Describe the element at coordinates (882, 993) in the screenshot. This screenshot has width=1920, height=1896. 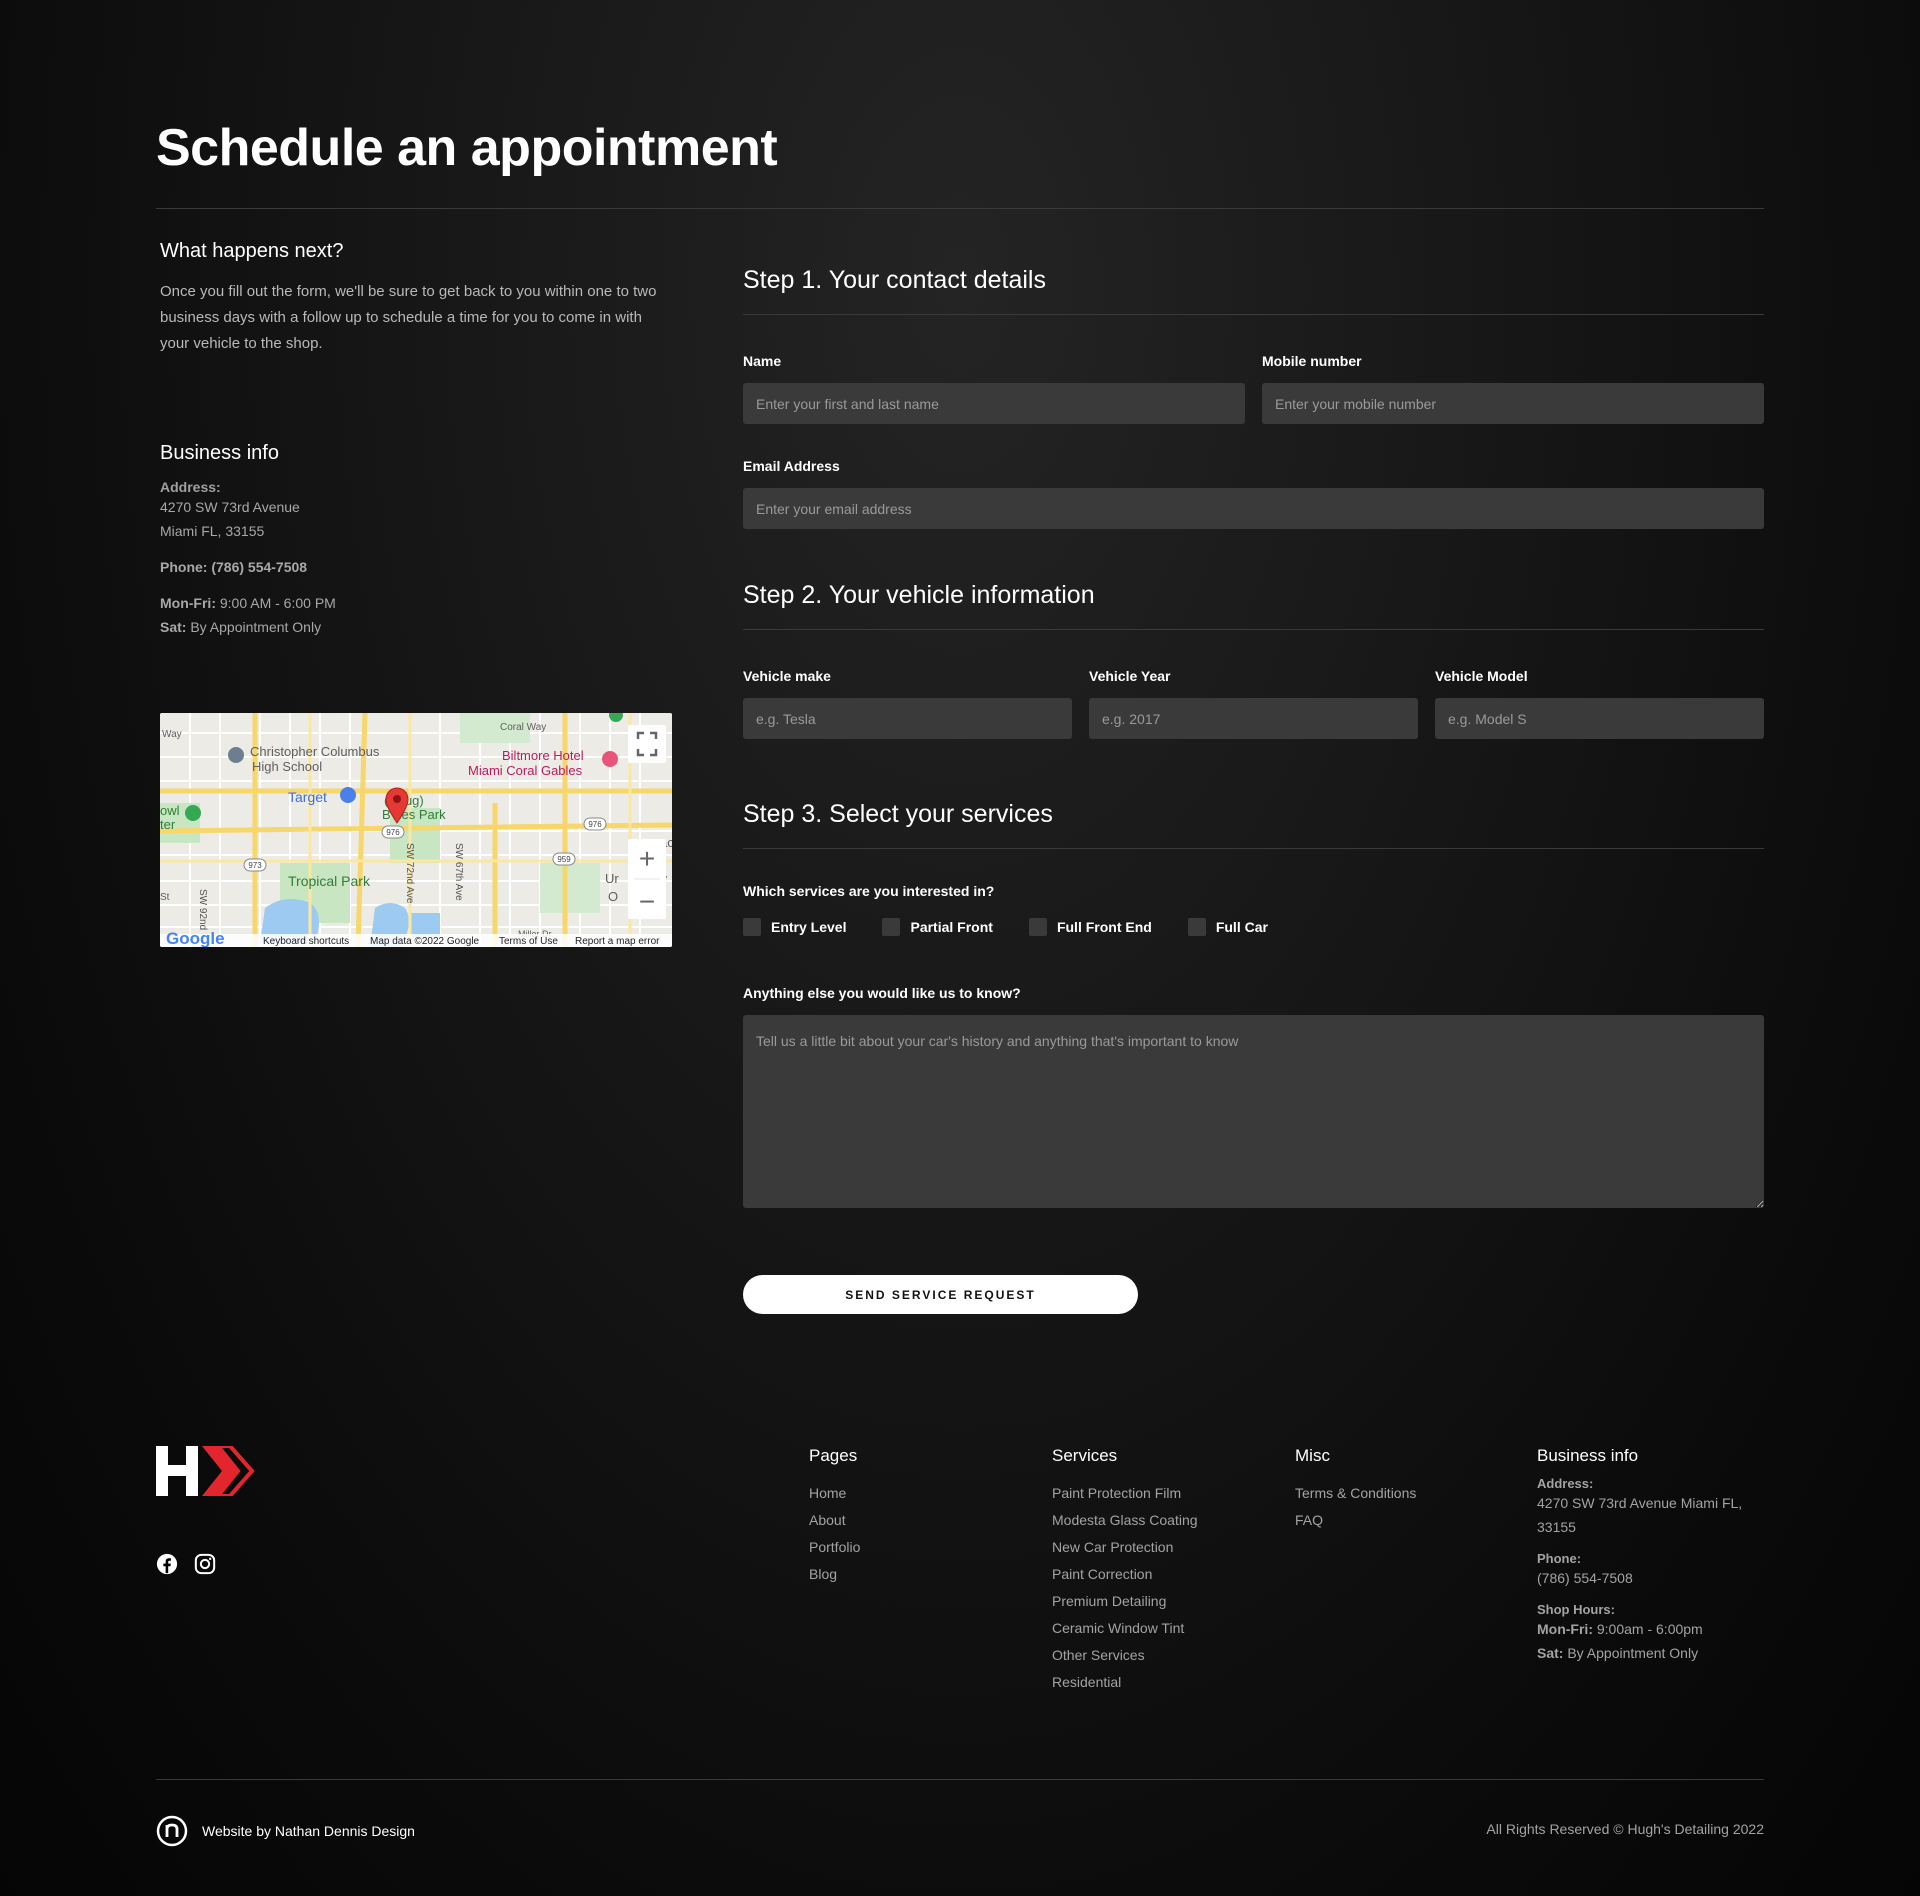
I see `notes-label: Anything else you would like us to know?` at that location.